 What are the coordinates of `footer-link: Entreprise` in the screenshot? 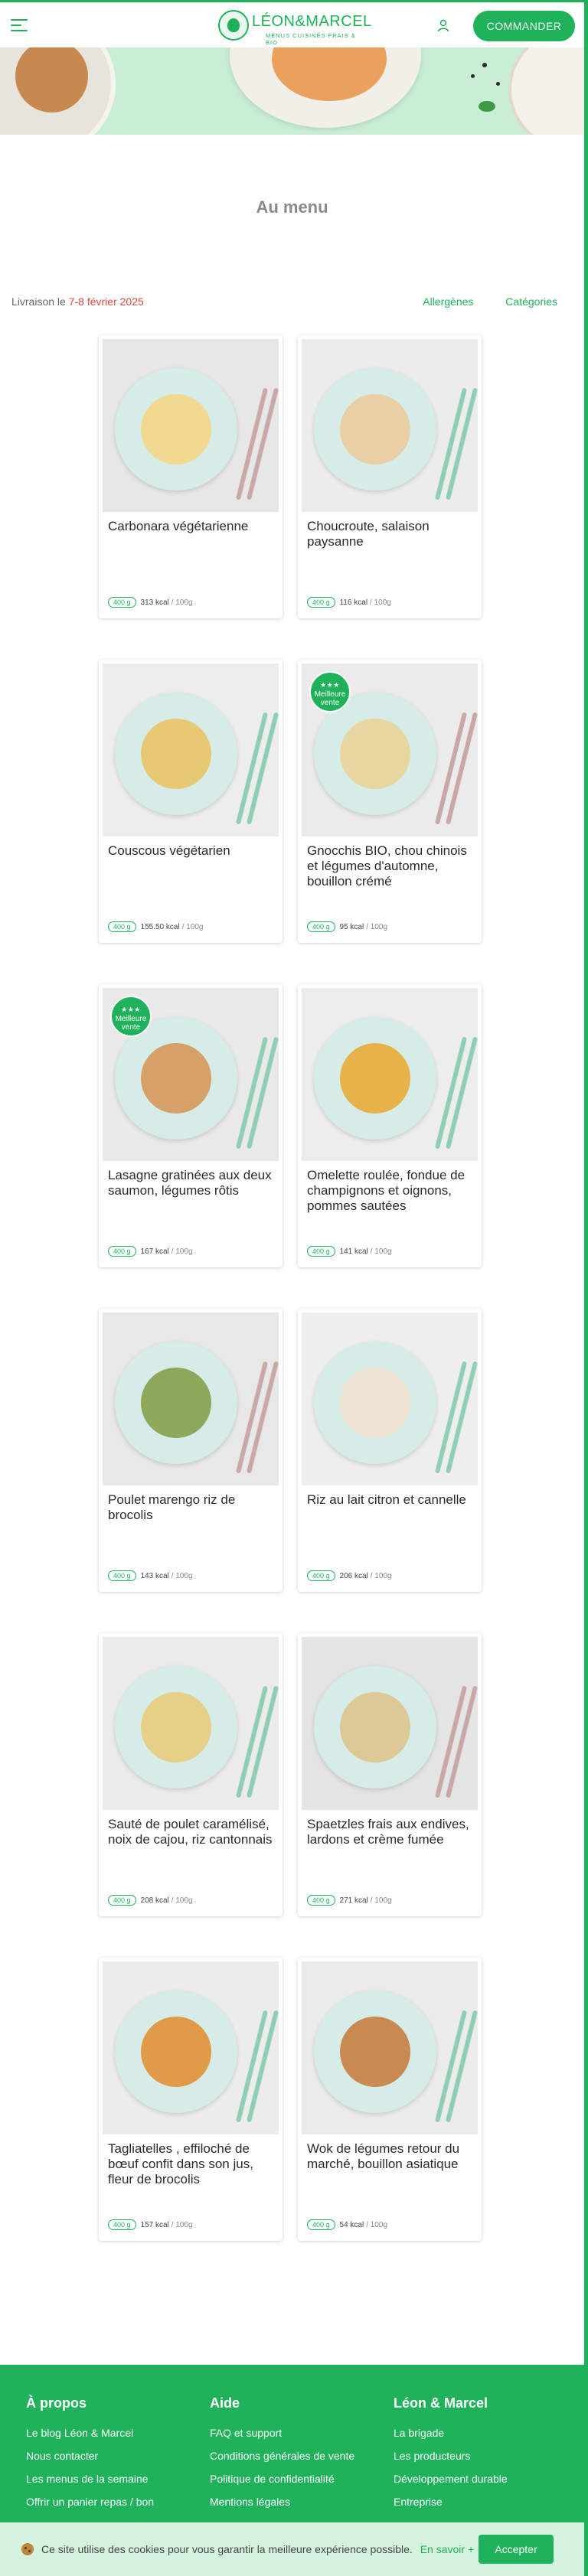 It's located at (482, 2502).